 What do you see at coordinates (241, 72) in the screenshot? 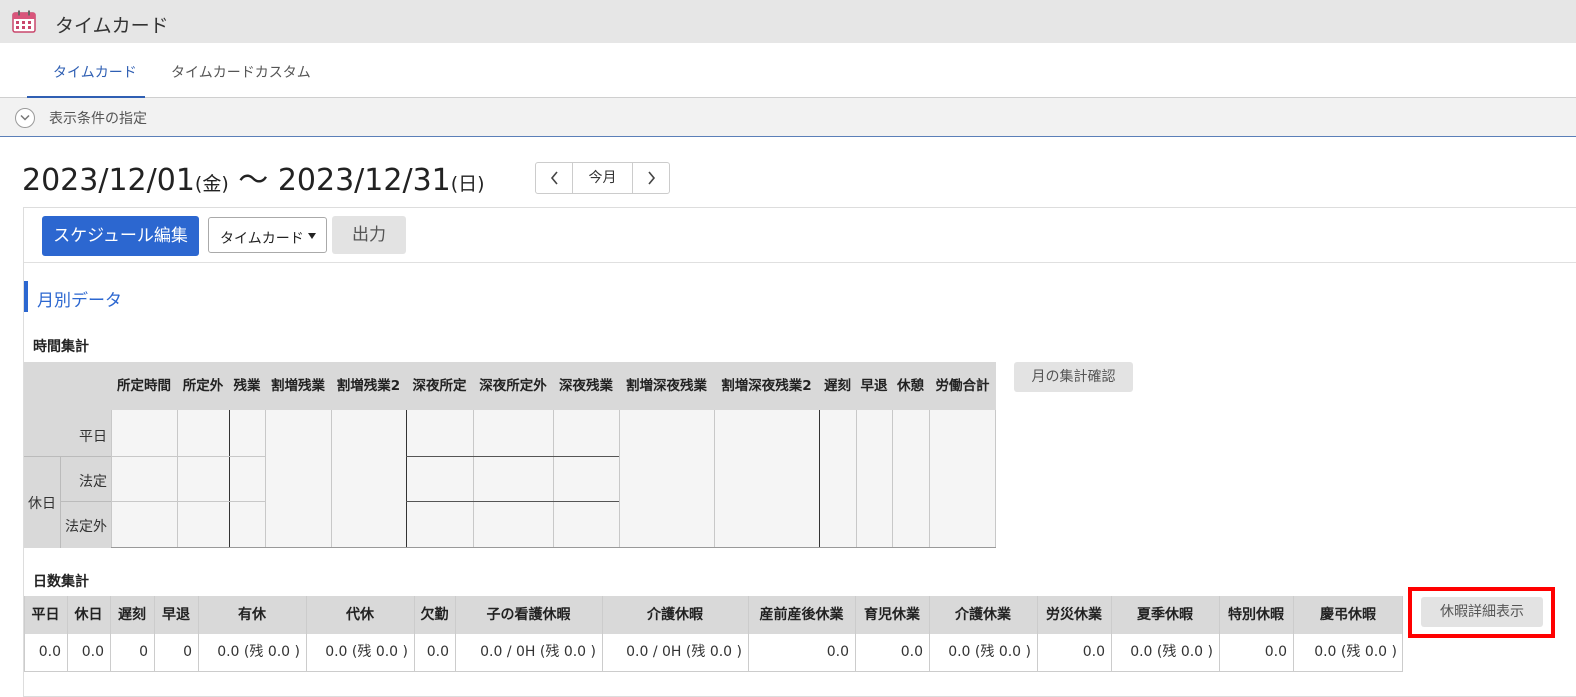
I see `tab-timecard-custom: タイムカードカスタム` at bounding box center [241, 72].